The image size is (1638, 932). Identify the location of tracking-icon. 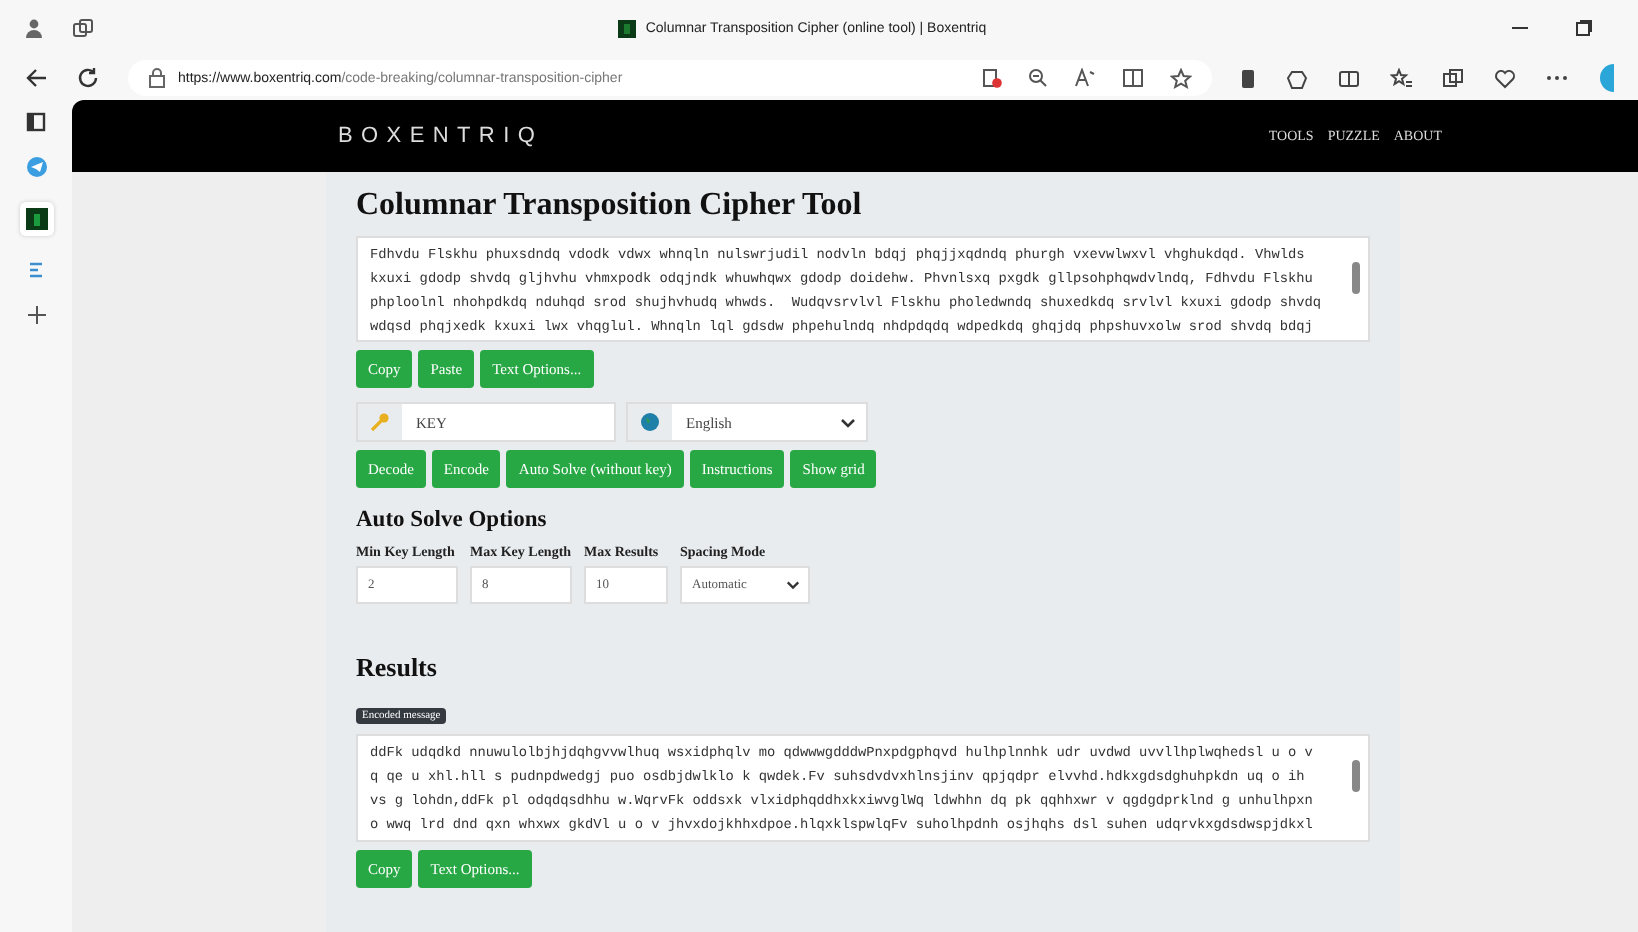
(992, 78).